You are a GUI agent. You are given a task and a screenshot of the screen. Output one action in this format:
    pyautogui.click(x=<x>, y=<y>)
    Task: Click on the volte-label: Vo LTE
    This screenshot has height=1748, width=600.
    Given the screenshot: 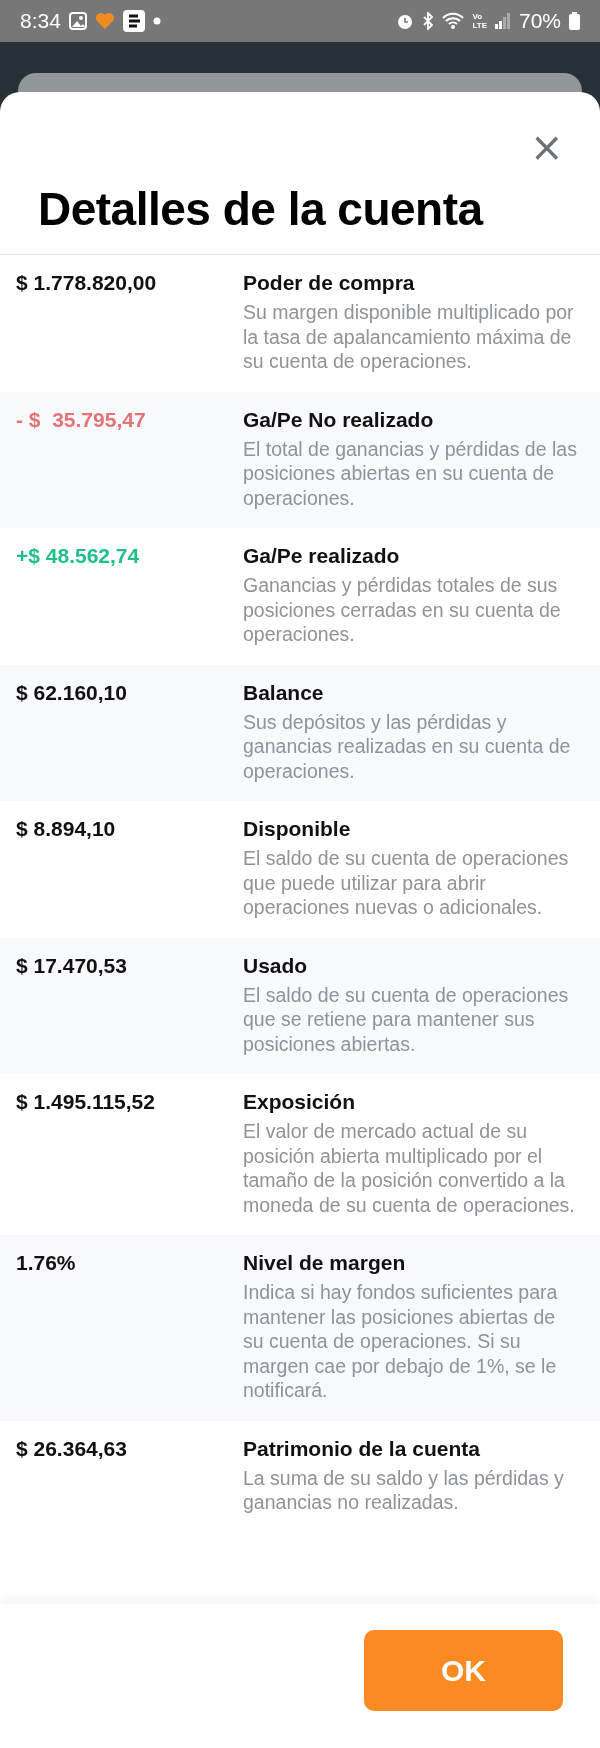 What is the action you would take?
    pyautogui.click(x=479, y=21)
    